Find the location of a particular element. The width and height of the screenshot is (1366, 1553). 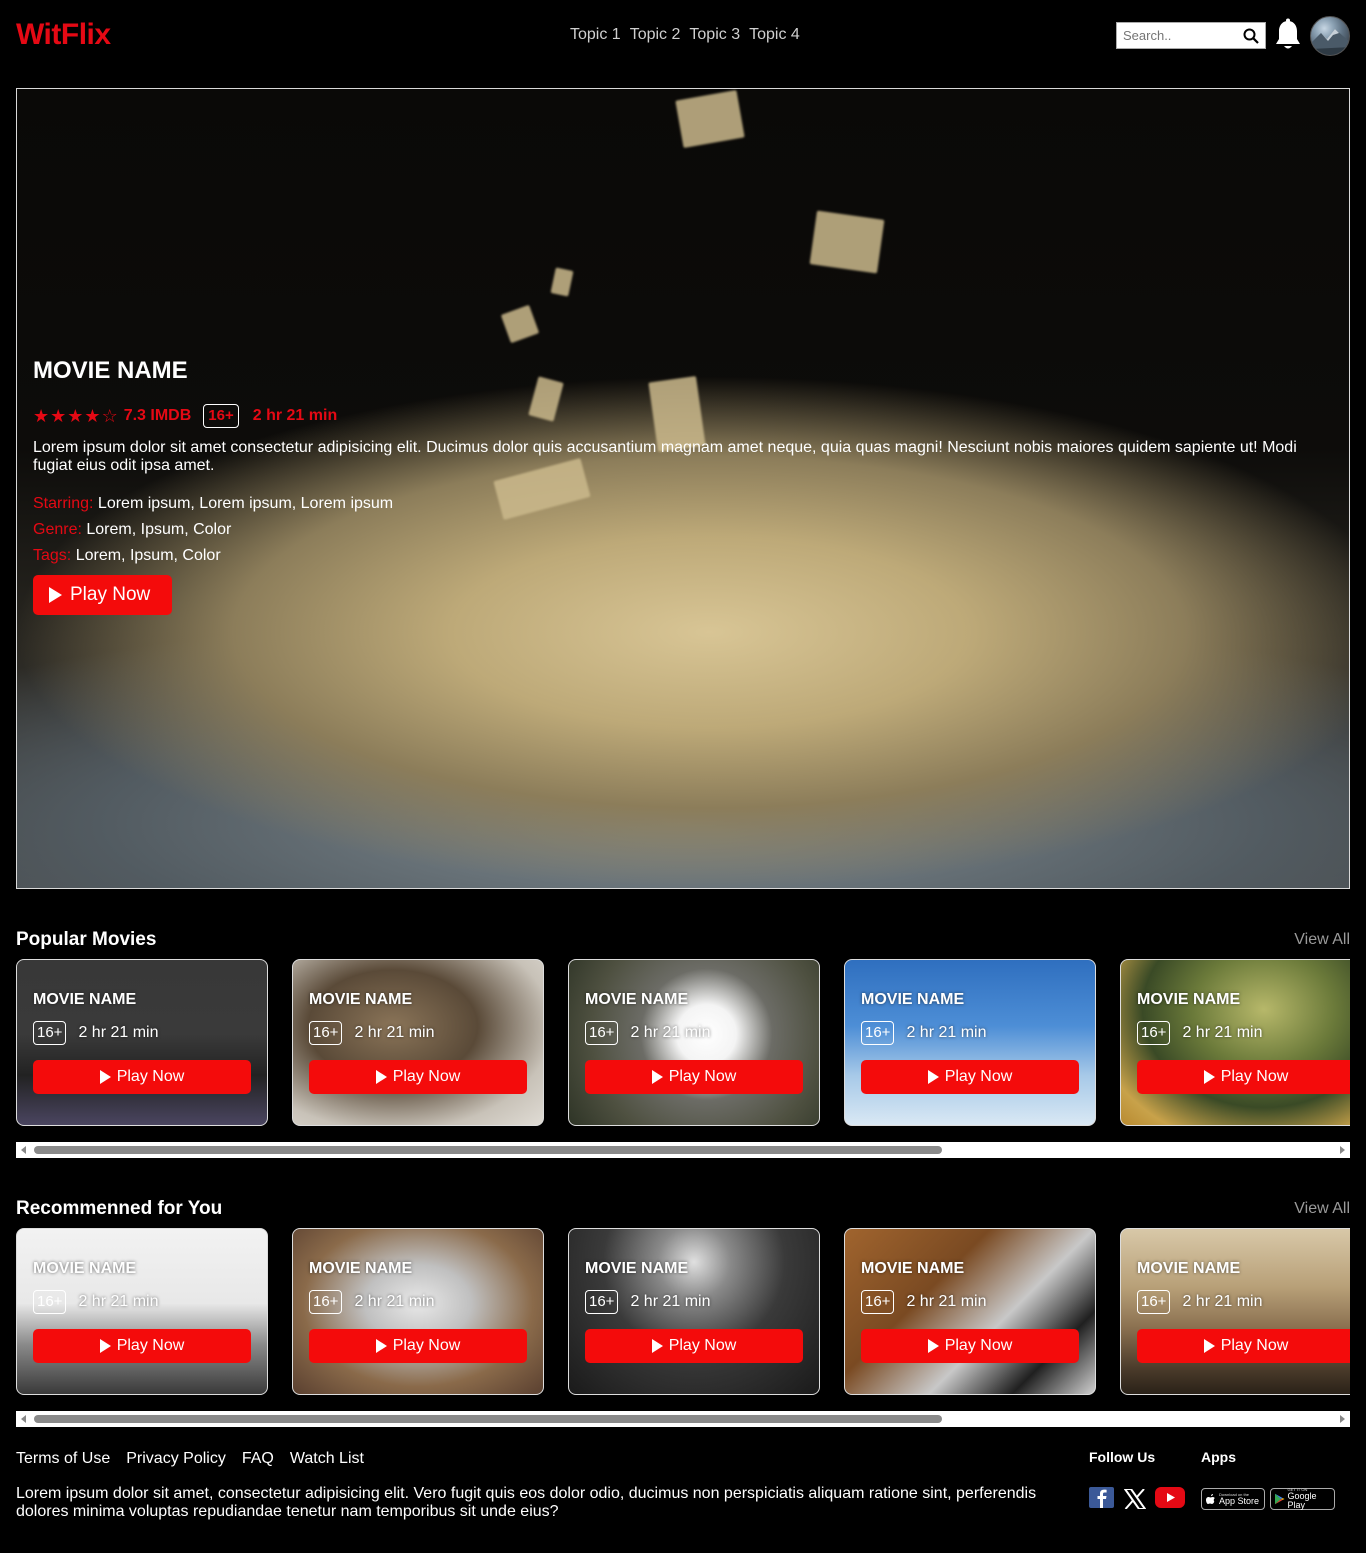

x-icon is located at coordinates (1135, 1499).